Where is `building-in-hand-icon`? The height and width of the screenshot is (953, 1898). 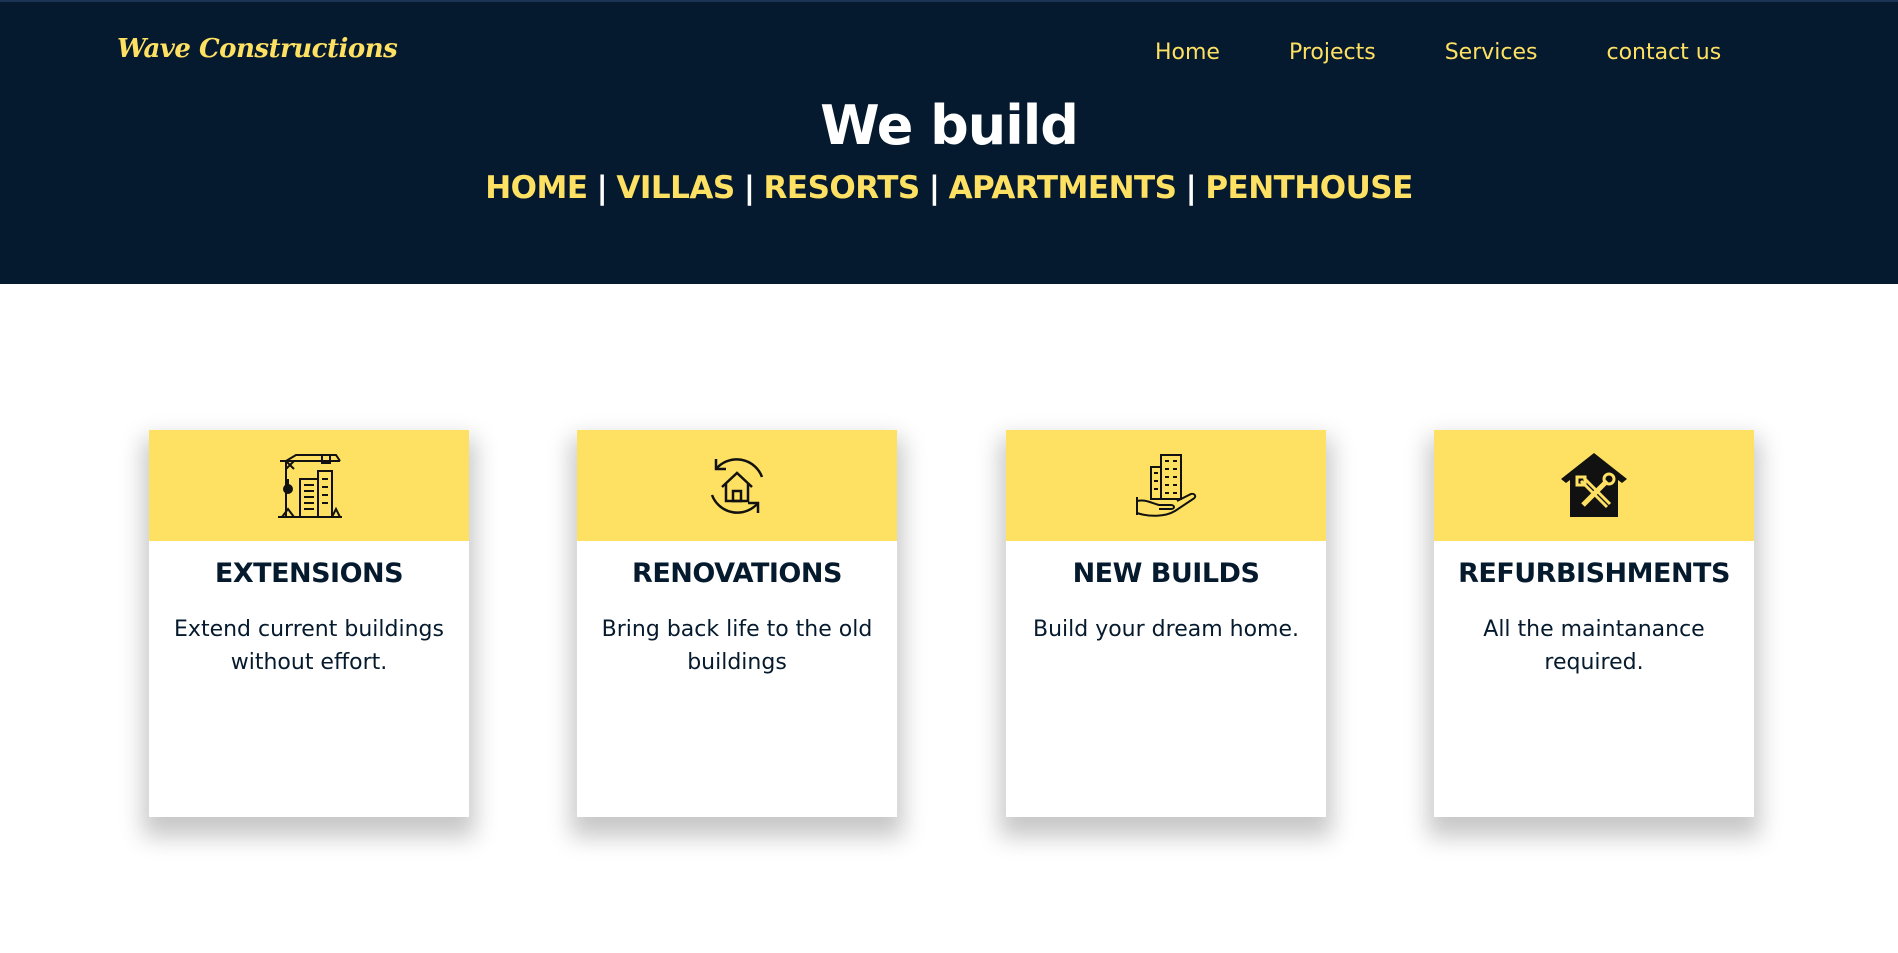
building-in-hand-icon is located at coordinates (1166, 485).